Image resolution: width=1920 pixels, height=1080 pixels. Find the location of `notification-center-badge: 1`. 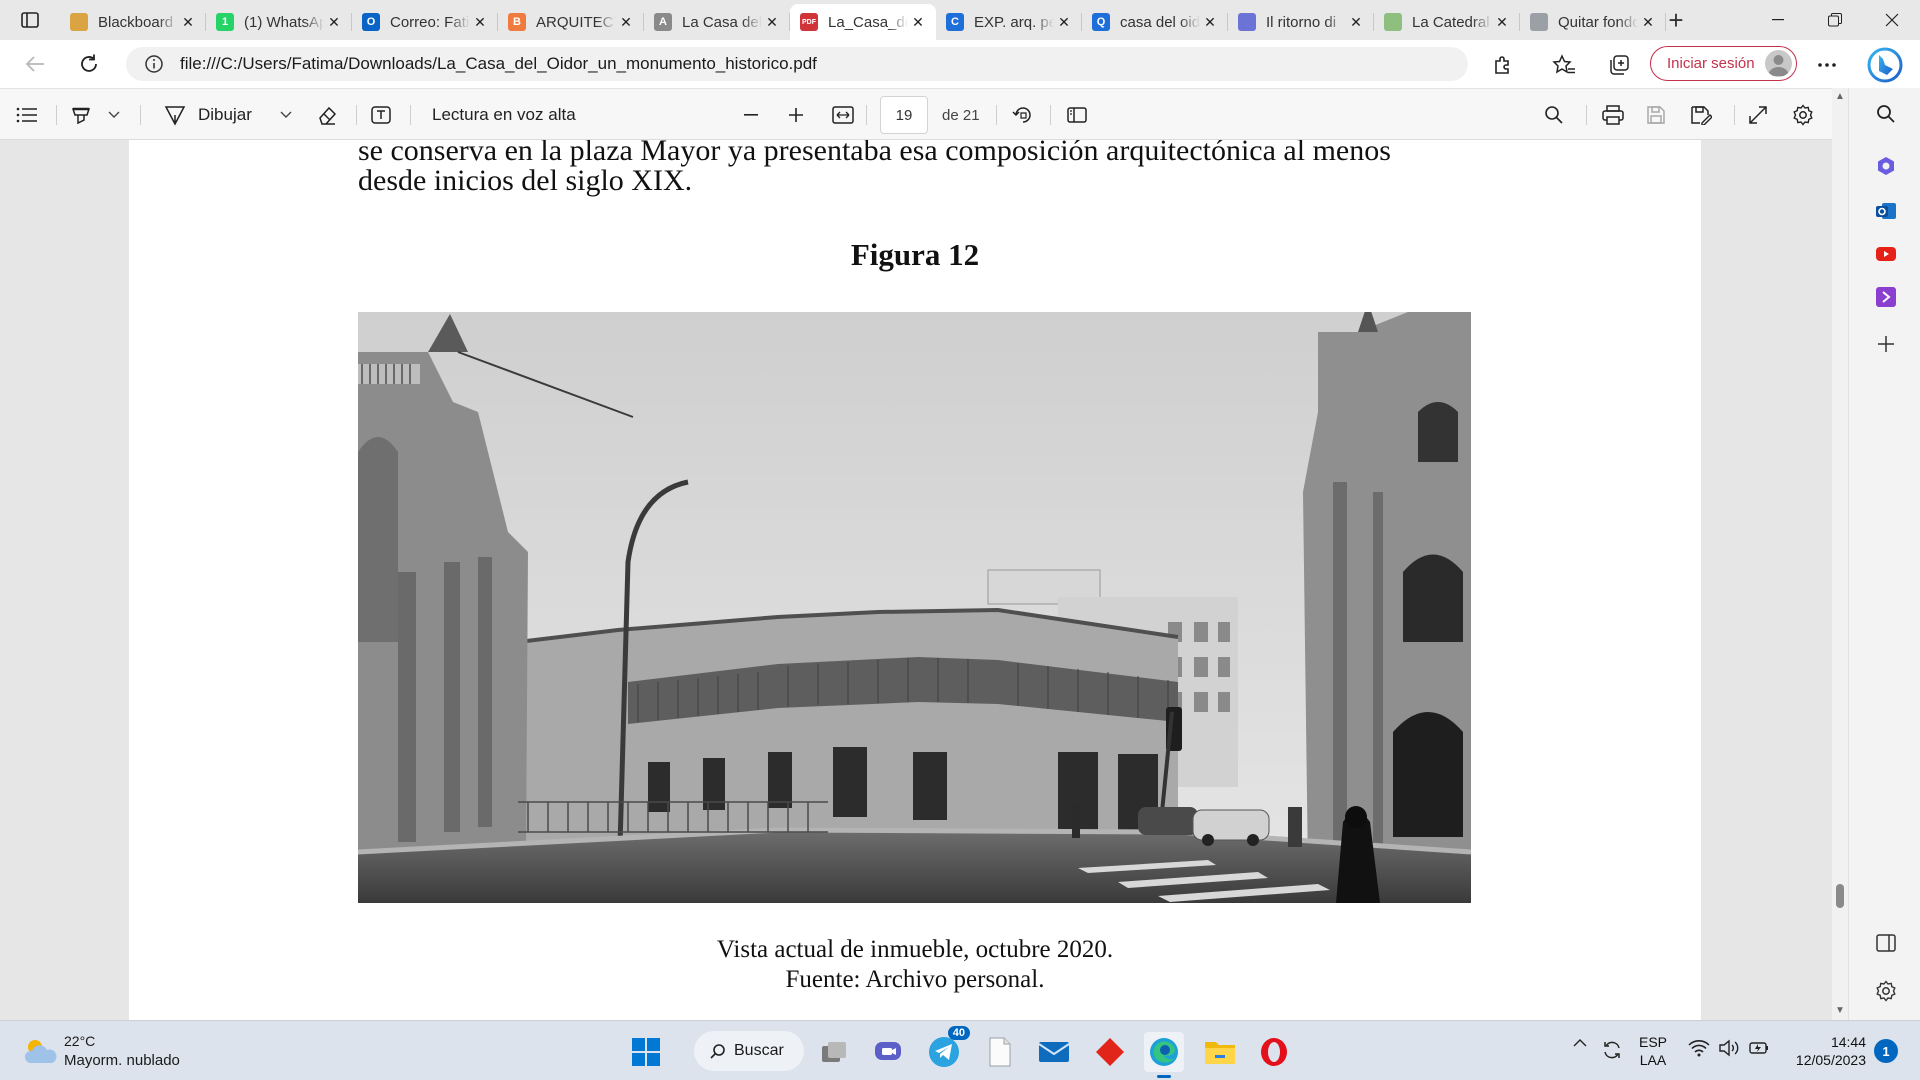

notification-center-badge: 1 is located at coordinates (1886, 1051).